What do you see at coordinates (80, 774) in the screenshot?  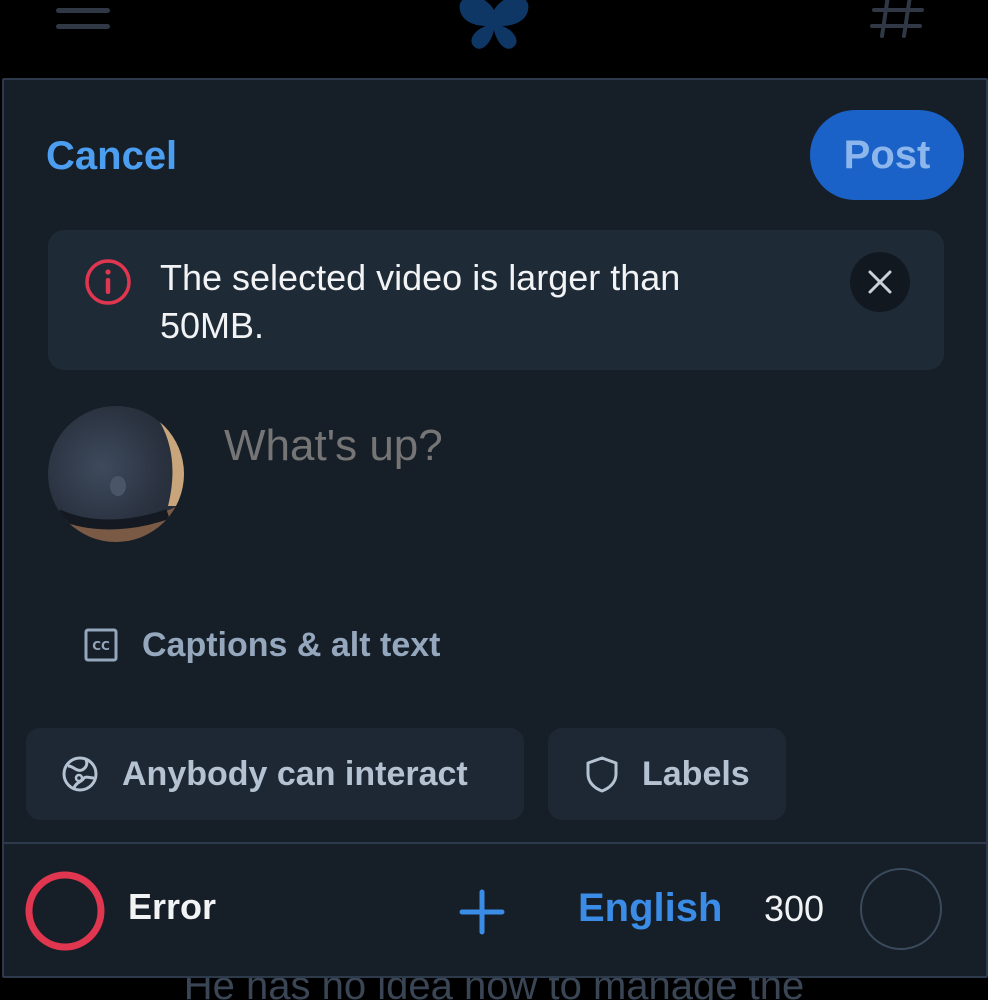 I see `globe-icon` at bounding box center [80, 774].